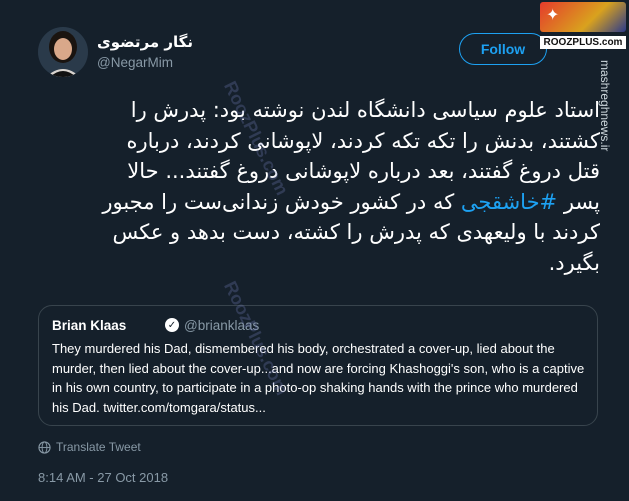 The width and height of the screenshot is (629, 501). I want to click on verified-badge-icon: ✓, so click(172, 325).